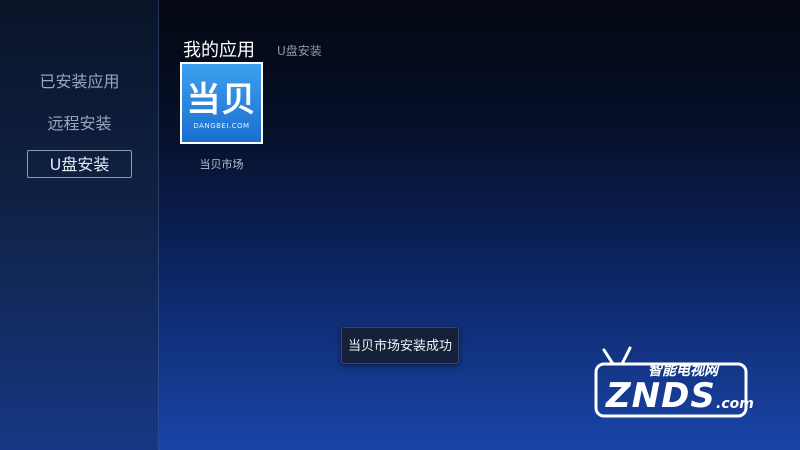  Describe the element at coordinates (661, 396) in the screenshot. I see `watermark-brand: ZNDS` at that location.